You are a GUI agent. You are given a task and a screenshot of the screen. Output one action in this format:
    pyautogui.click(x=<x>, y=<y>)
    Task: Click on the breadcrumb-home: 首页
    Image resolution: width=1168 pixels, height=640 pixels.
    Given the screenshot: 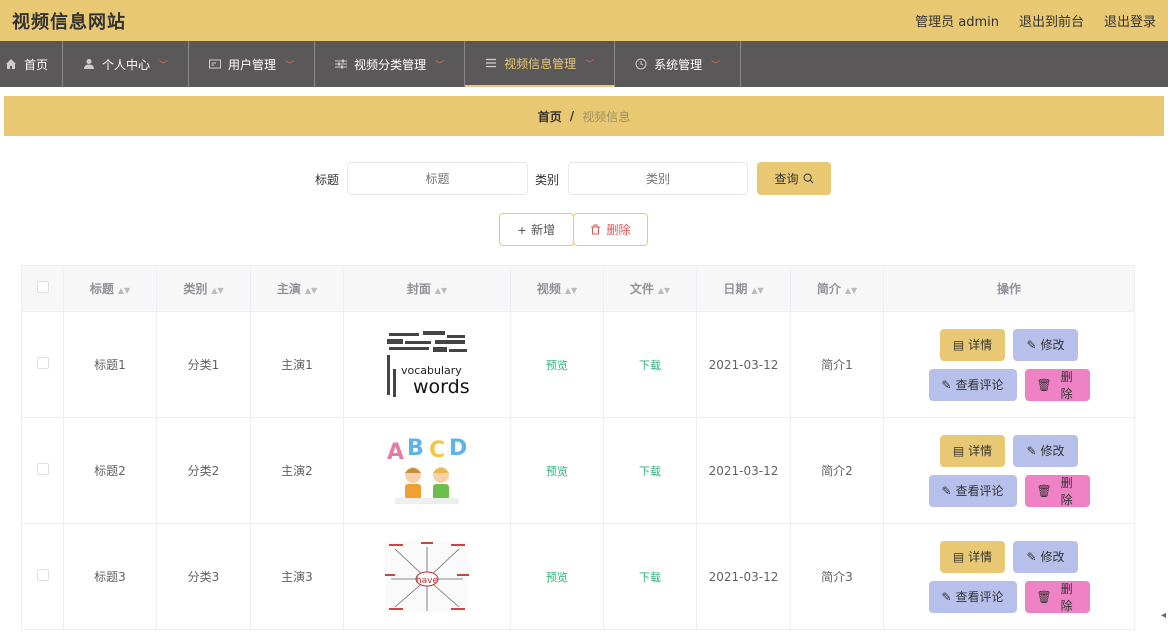 What is the action you would take?
    pyautogui.click(x=550, y=116)
    